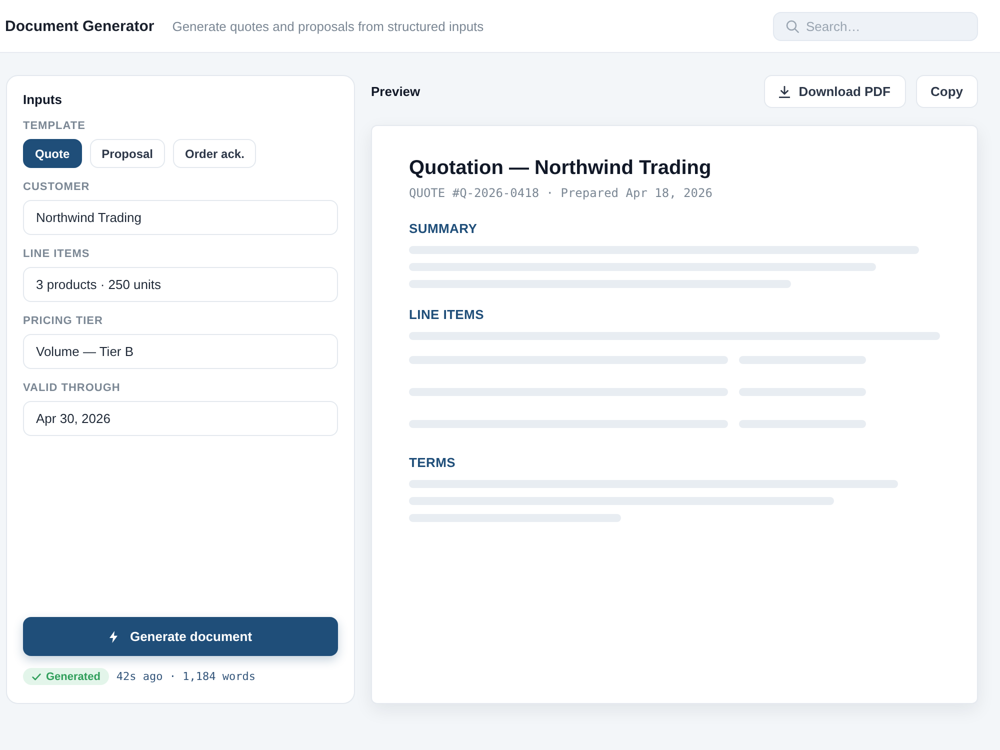 Image resolution: width=1000 pixels, height=750 pixels. I want to click on section-heading: TERMS, so click(432, 463).